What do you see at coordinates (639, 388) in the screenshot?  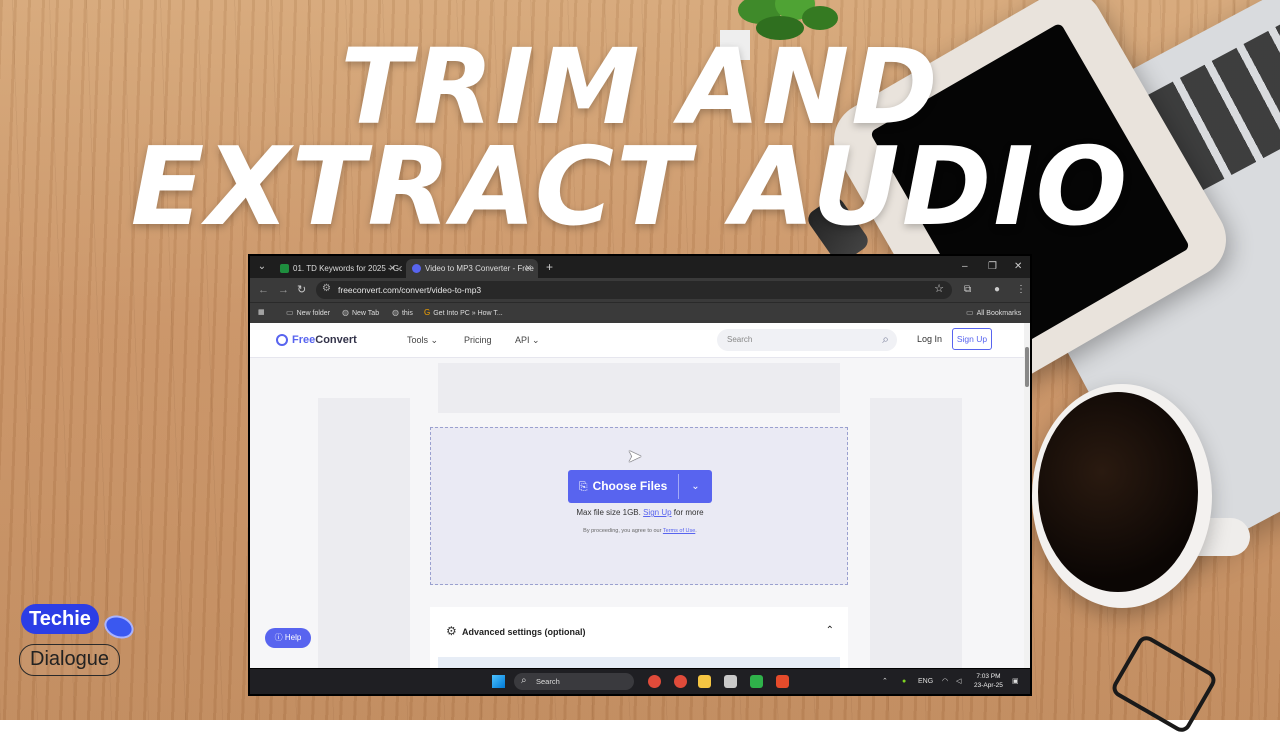 I see `ad-placeholder-top` at bounding box center [639, 388].